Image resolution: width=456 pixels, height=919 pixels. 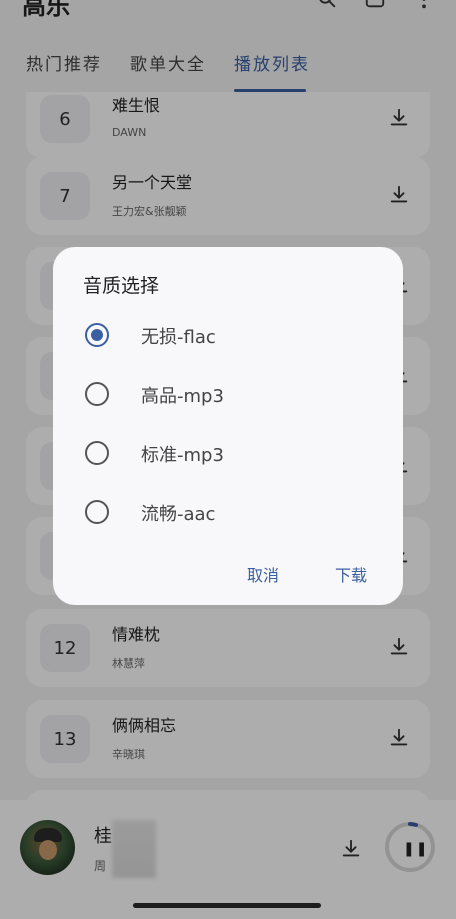 What do you see at coordinates (182, 396) in the screenshot?
I see `quality-option-label: 高品-mp3` at bounding box center [182, 396].